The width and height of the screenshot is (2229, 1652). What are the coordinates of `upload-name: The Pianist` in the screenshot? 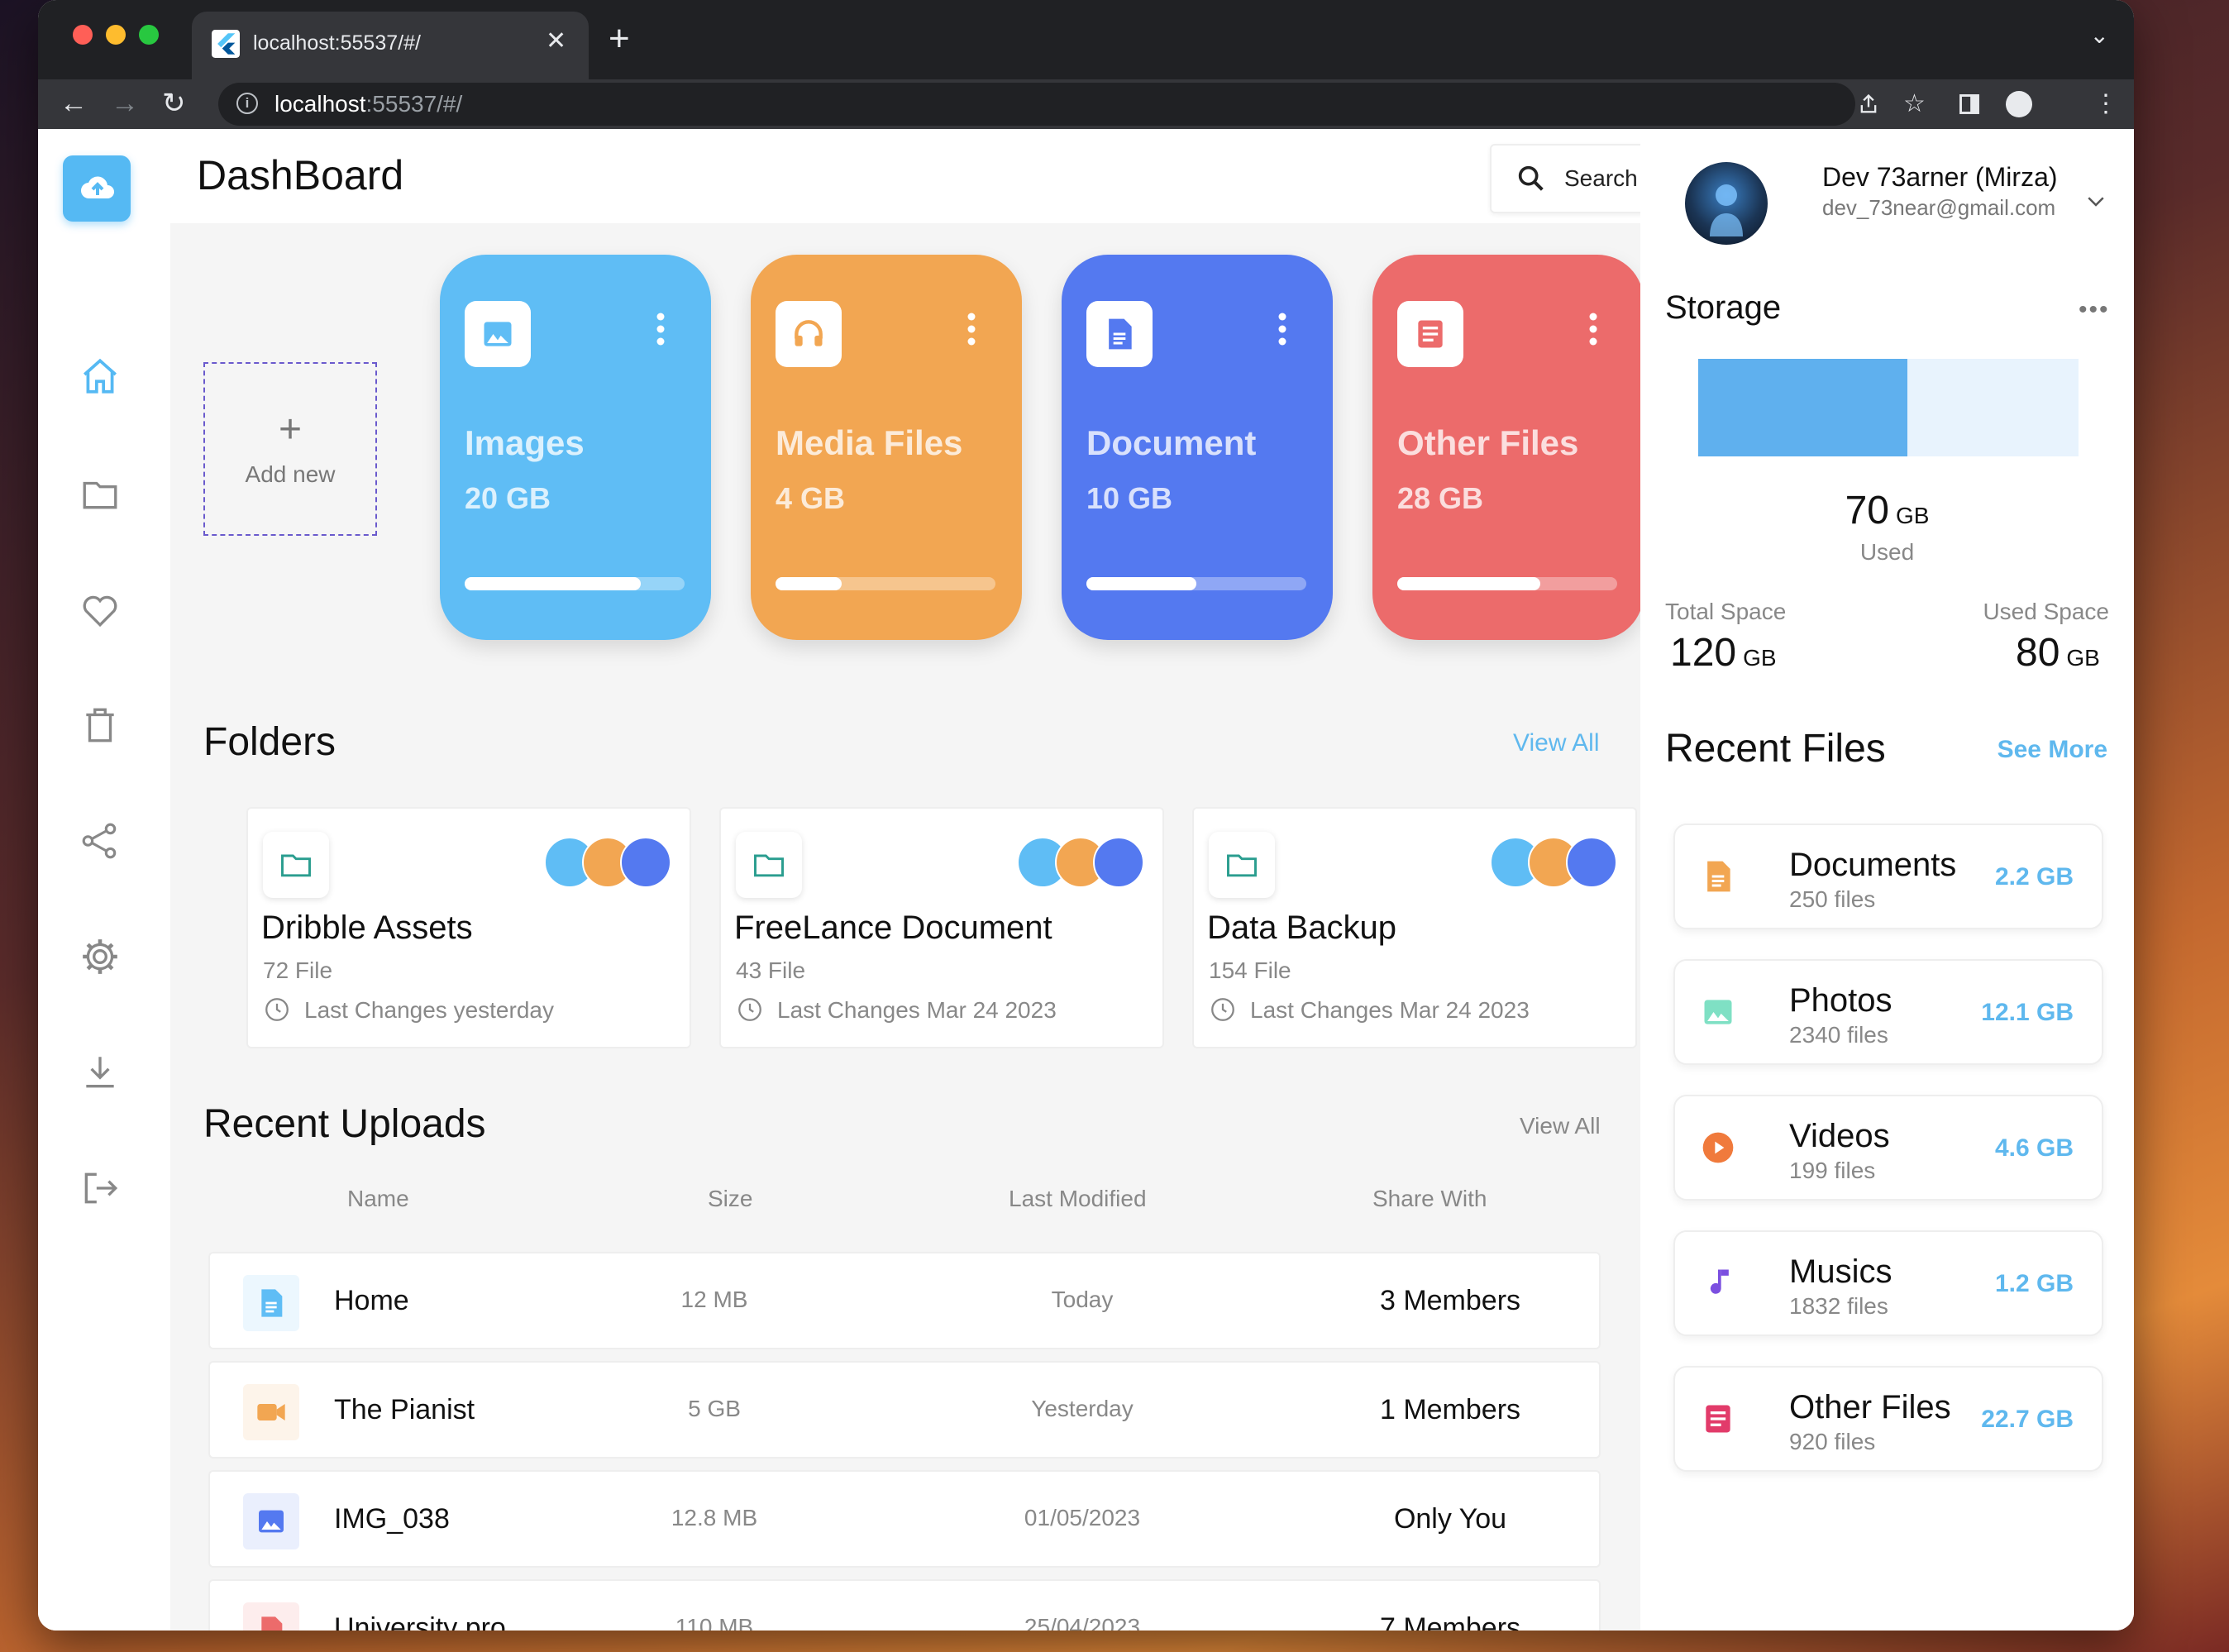 It's located at (404, 1410).